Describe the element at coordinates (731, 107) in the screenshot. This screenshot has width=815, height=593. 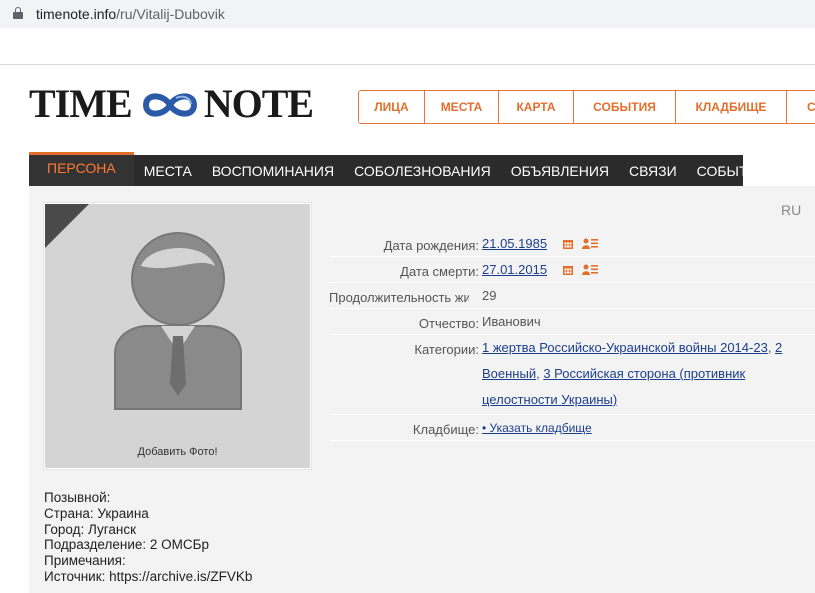
I see `topnav-cemetery: КЛАДБИЩЕ` at that location.